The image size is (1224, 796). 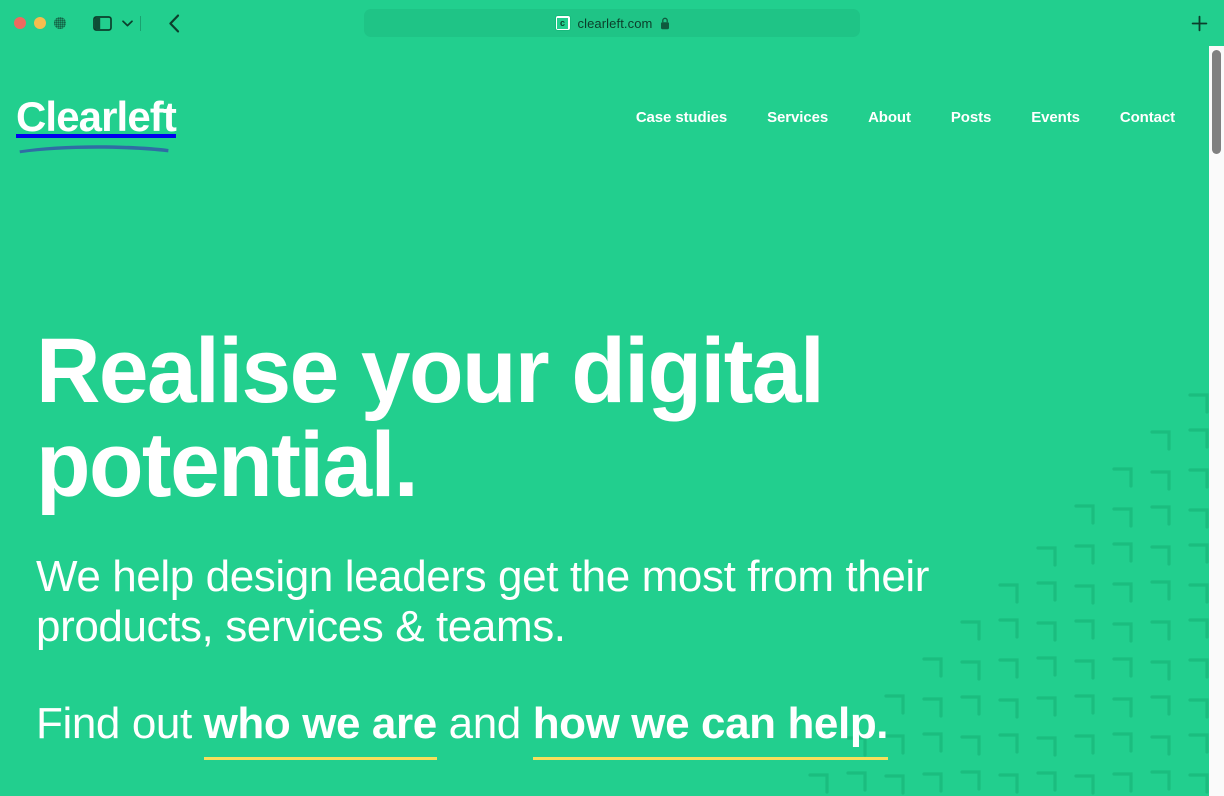 I want to click on minimize-window-button, so click(x=40, y=23).